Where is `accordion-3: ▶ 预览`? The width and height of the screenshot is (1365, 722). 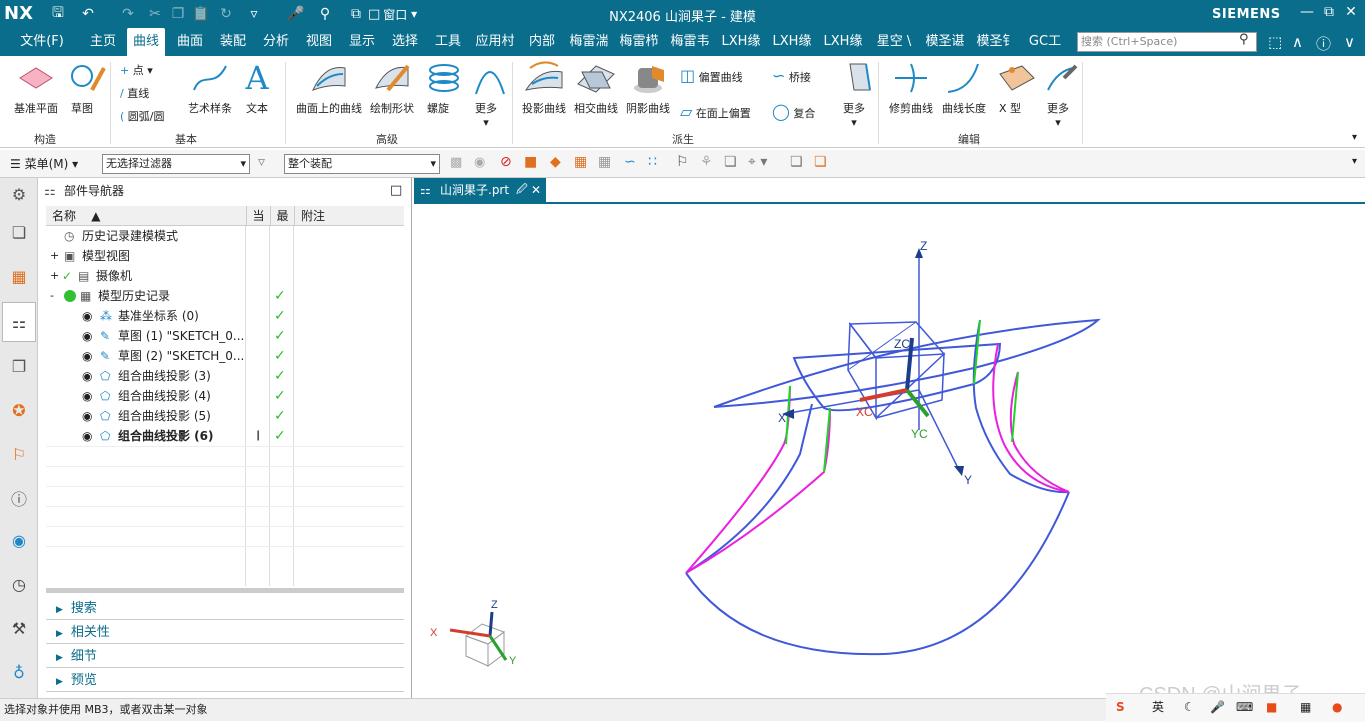 accordion-3: ▶ 预览 is located at coordinates (225, 681).